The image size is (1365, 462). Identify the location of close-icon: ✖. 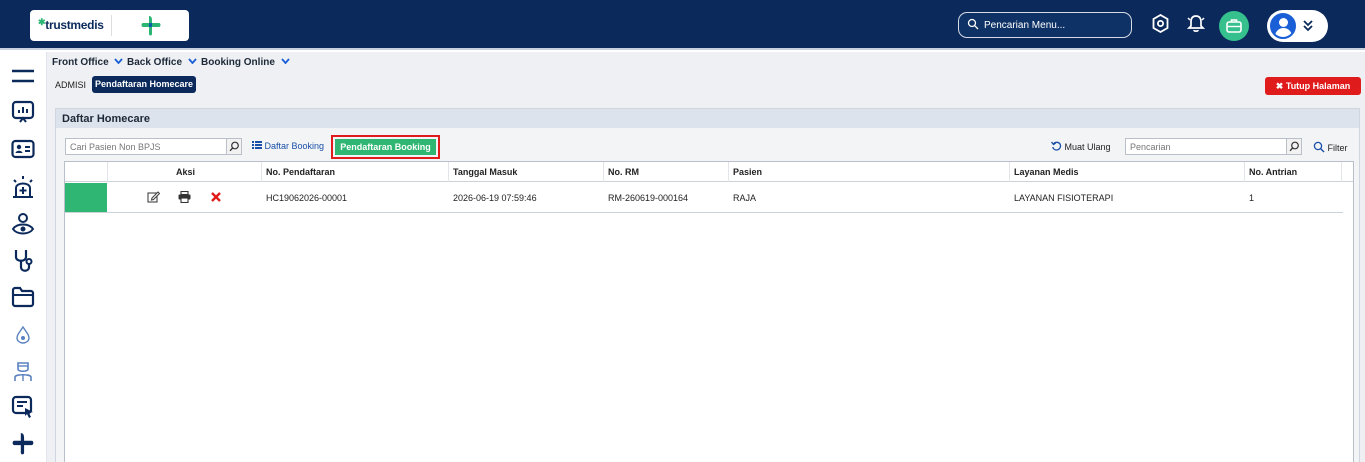
(1279, 86).